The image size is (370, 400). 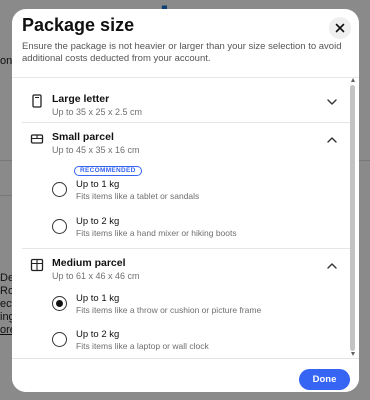 I want to click on option-description: Fits items like a tablet or sandals, so click(x=138, y=196).